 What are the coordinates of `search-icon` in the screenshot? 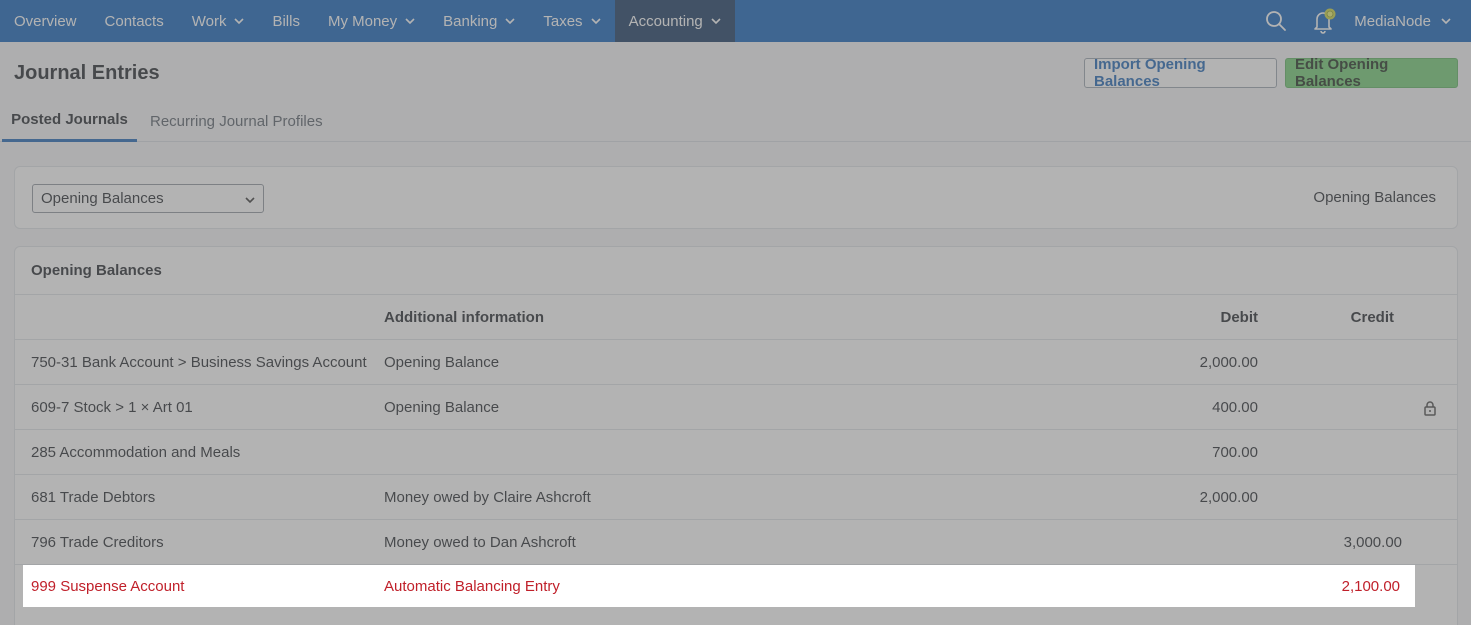 It's located at (1276, 21).